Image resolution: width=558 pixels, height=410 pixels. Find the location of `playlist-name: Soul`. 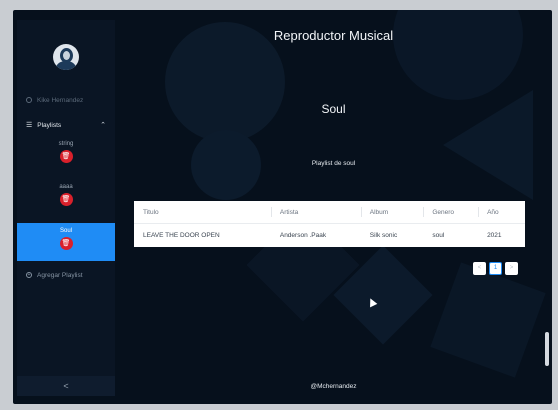

playlist-name: Soul is located at coordinates (65, 231).